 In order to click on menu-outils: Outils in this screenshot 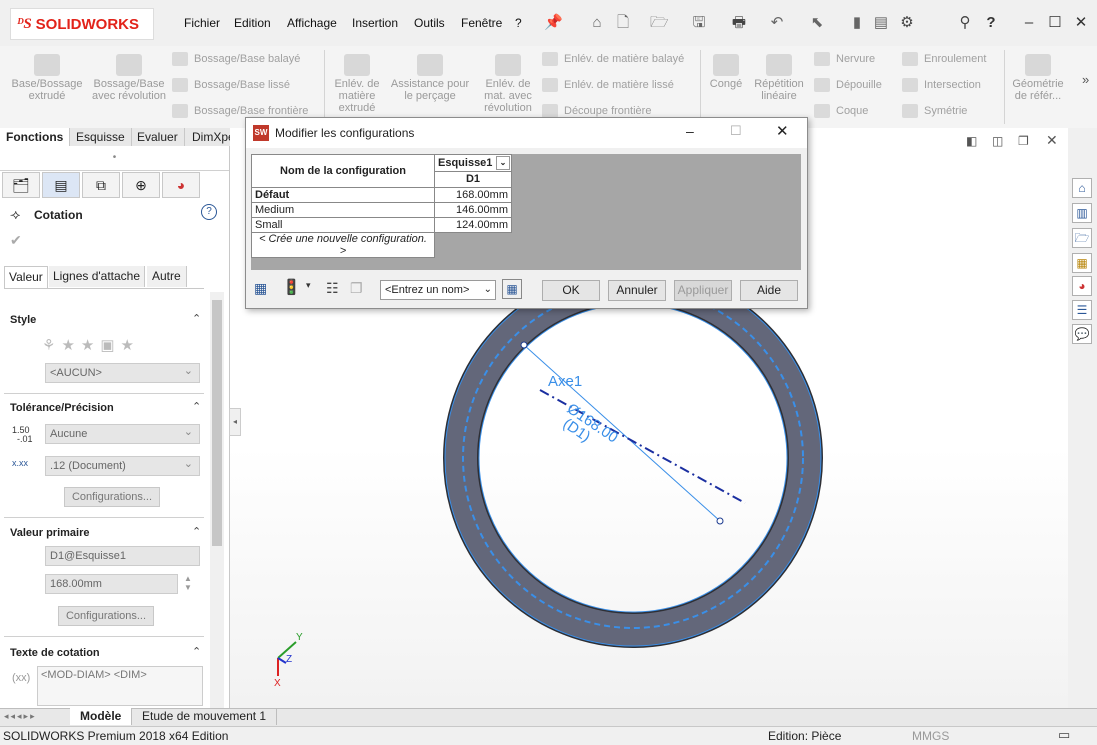, I will do `click(429, 23)`.